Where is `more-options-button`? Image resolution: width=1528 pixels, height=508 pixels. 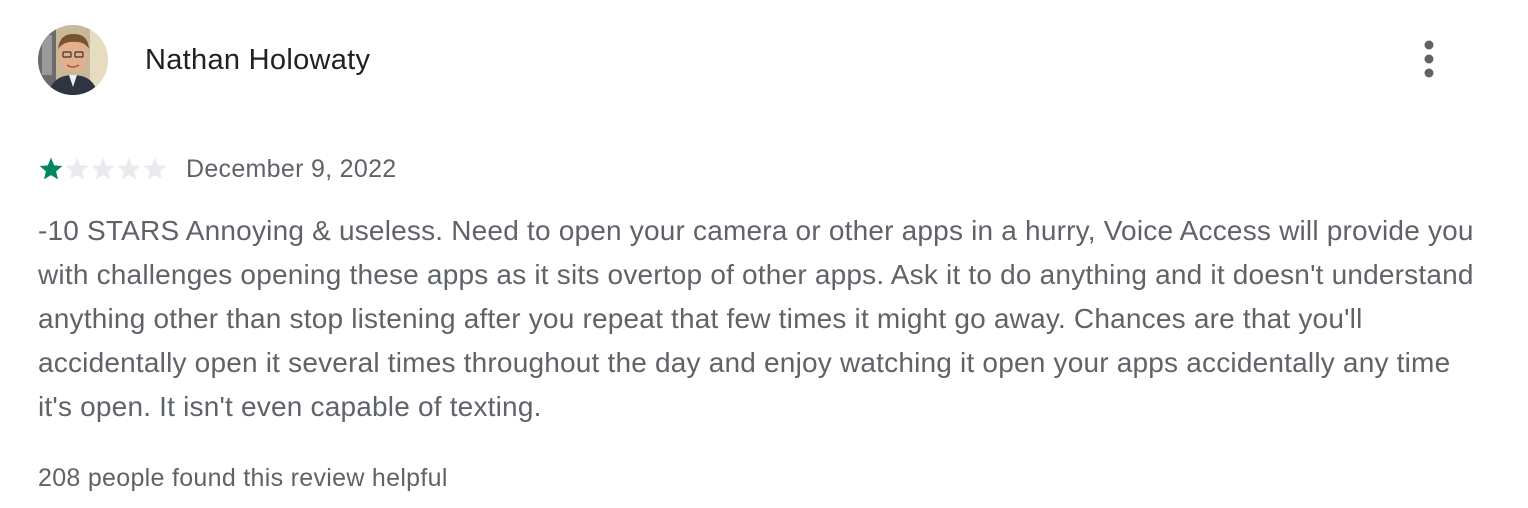 more-options-button is located at coordinates (1429, 59).